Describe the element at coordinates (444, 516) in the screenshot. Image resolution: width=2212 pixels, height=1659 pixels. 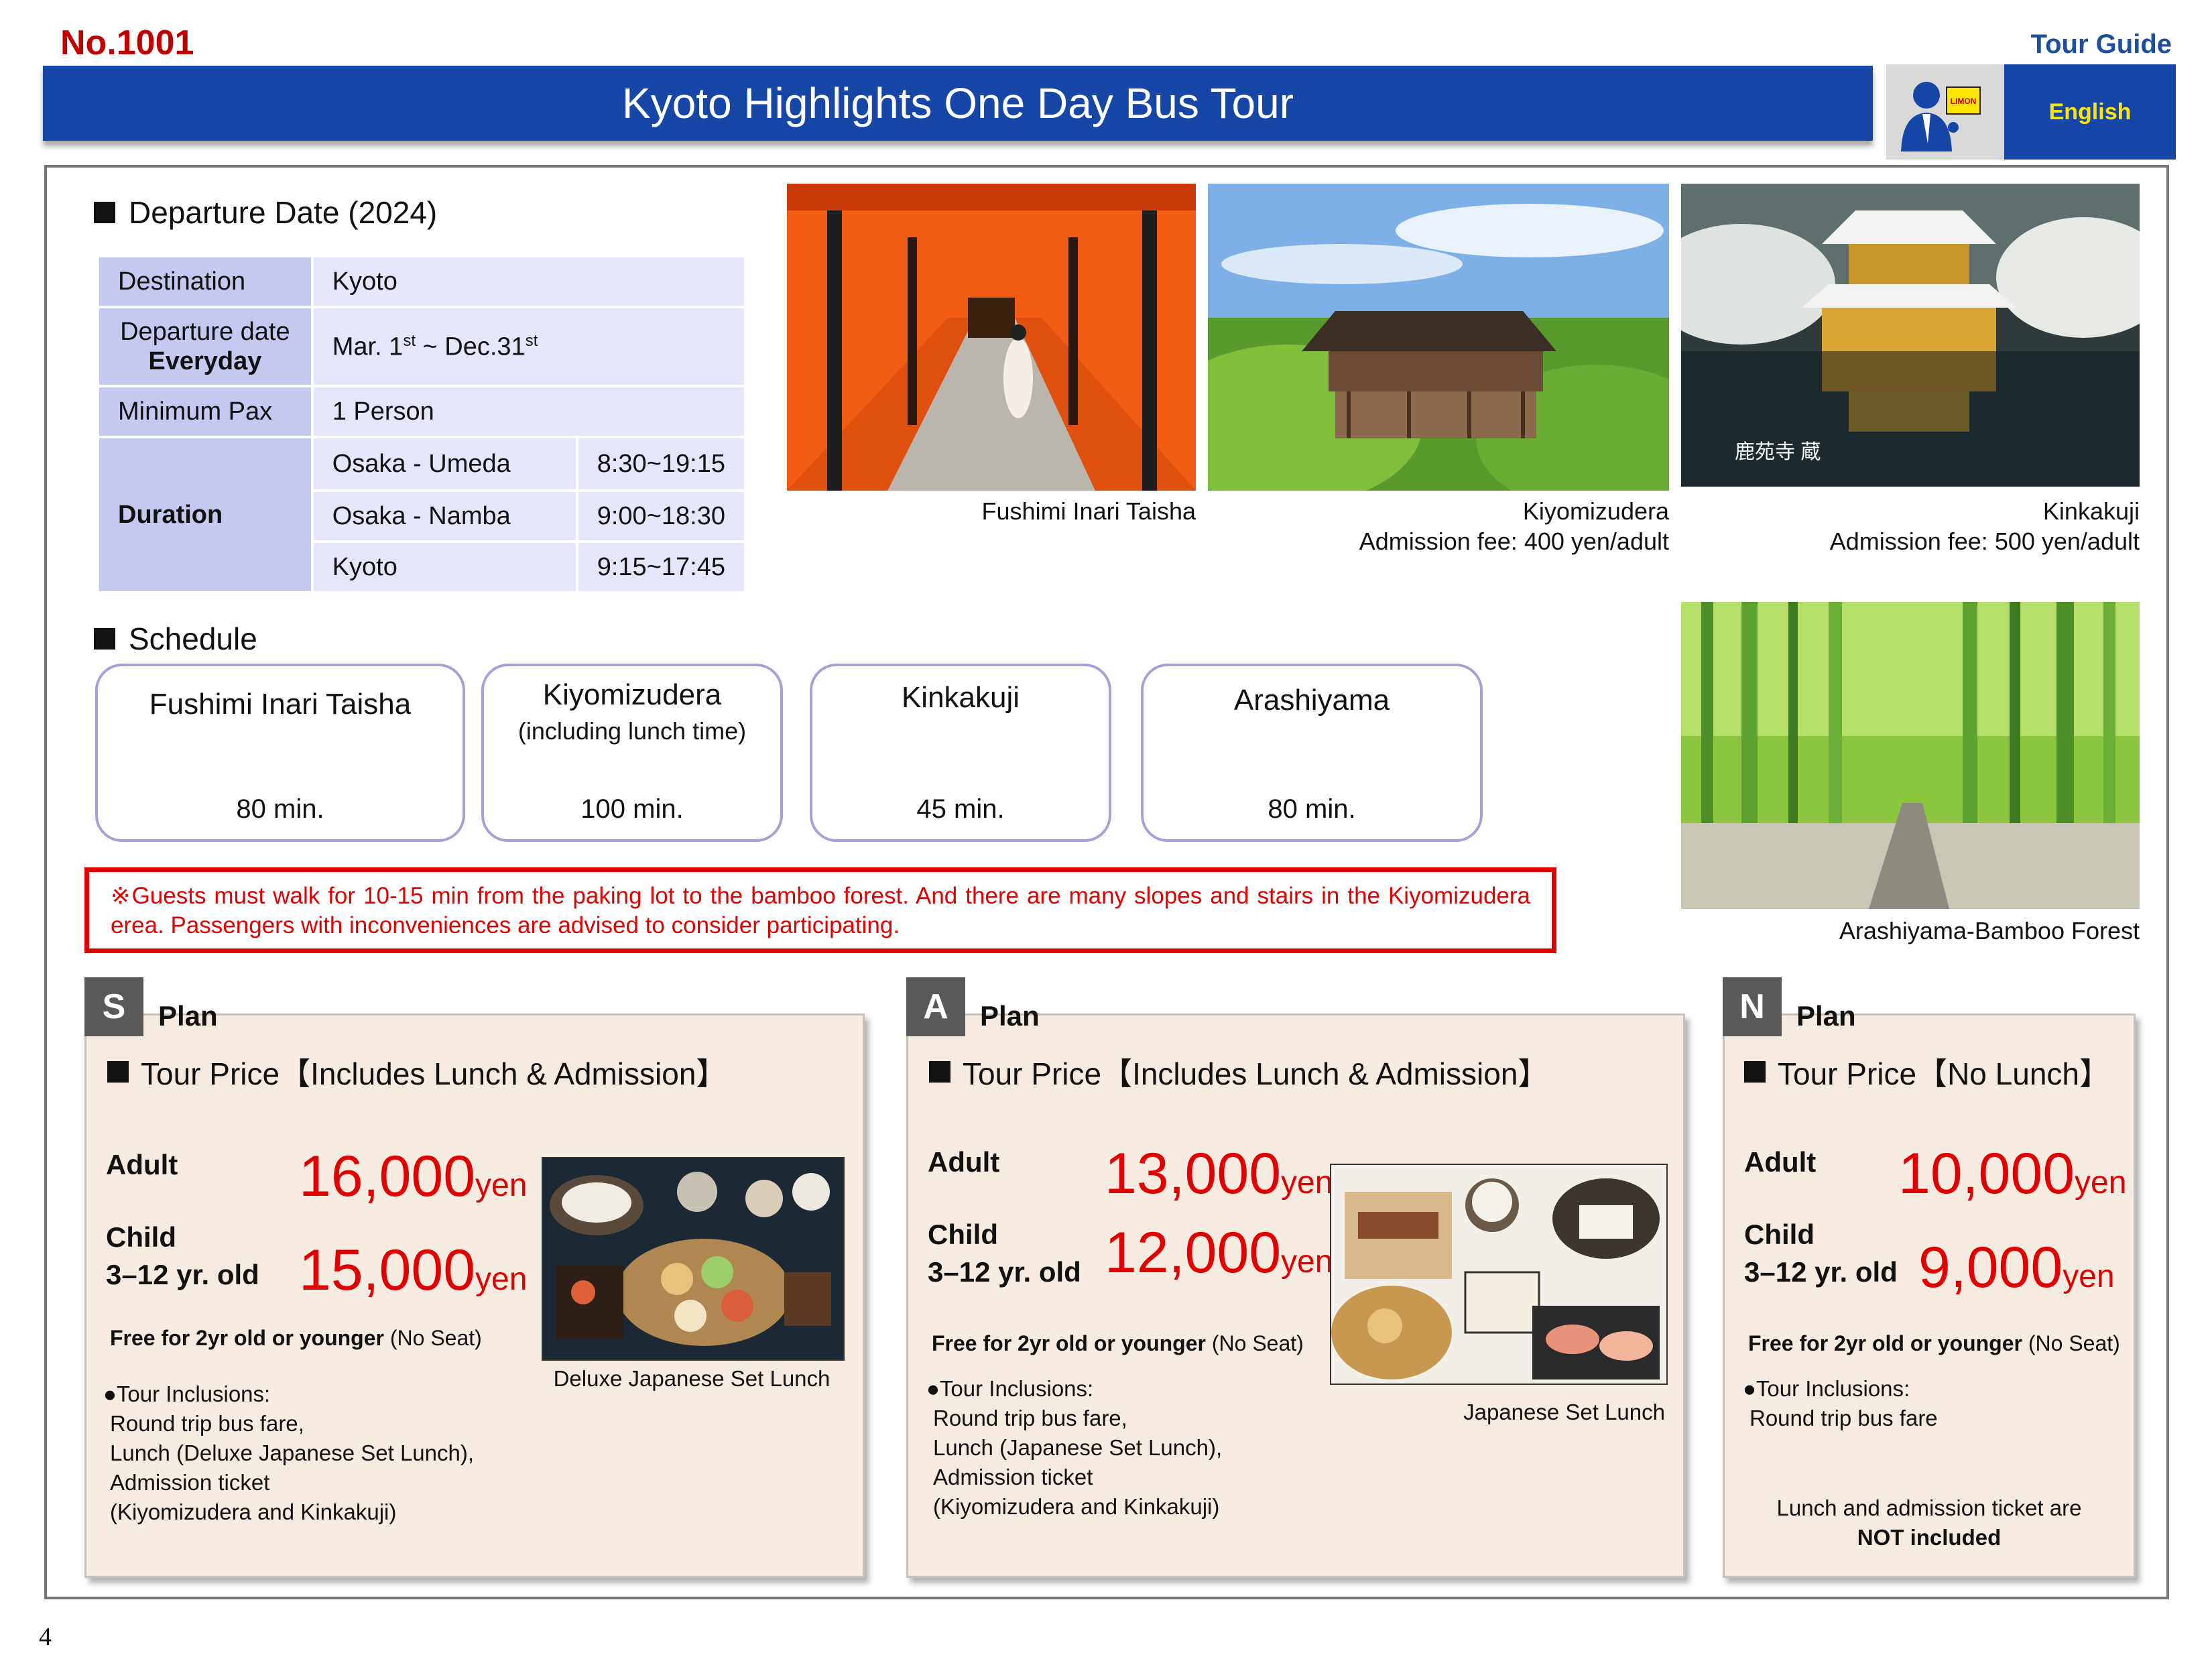
I see `duration-place: Osaka - Namba` at that location.